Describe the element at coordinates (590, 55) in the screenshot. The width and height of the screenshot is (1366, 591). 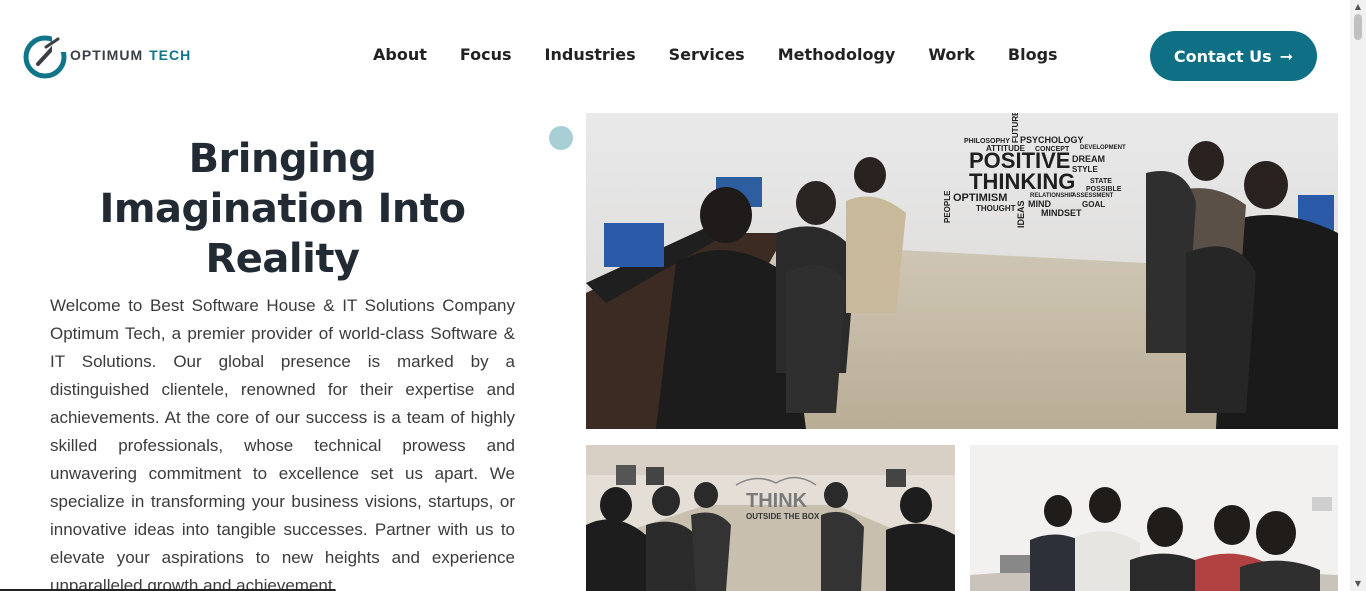
I see `nav-item-industries: Industries` at that location.